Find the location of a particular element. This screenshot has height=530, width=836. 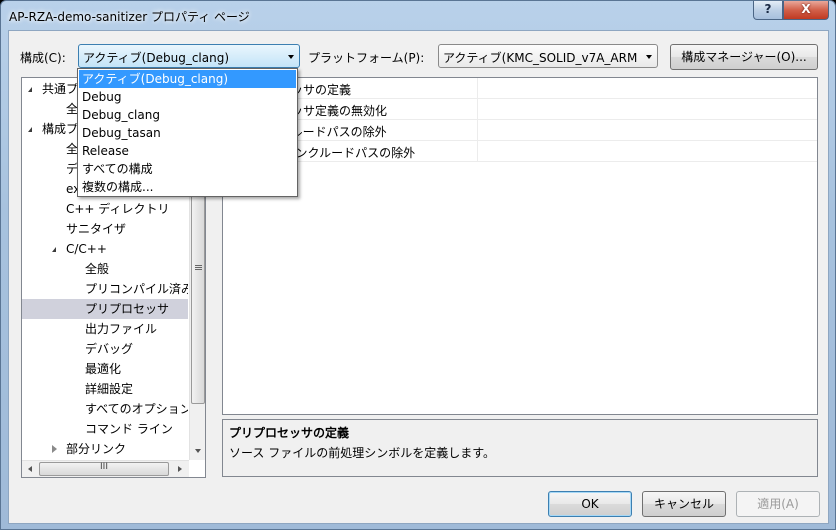

thumb-grip: III is located at coordinates (104, 467).